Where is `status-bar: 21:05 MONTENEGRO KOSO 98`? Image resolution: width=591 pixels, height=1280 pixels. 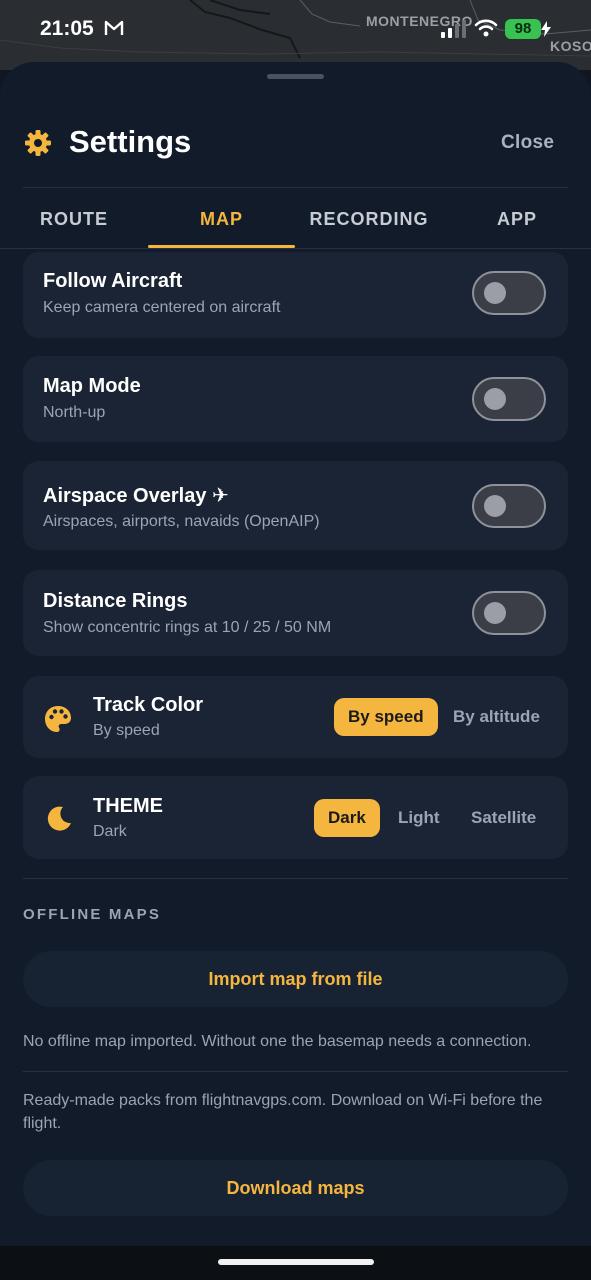 status-bar: 21:05 MONTENEGRO KOSO 98 is located at coordinates (295, 30).